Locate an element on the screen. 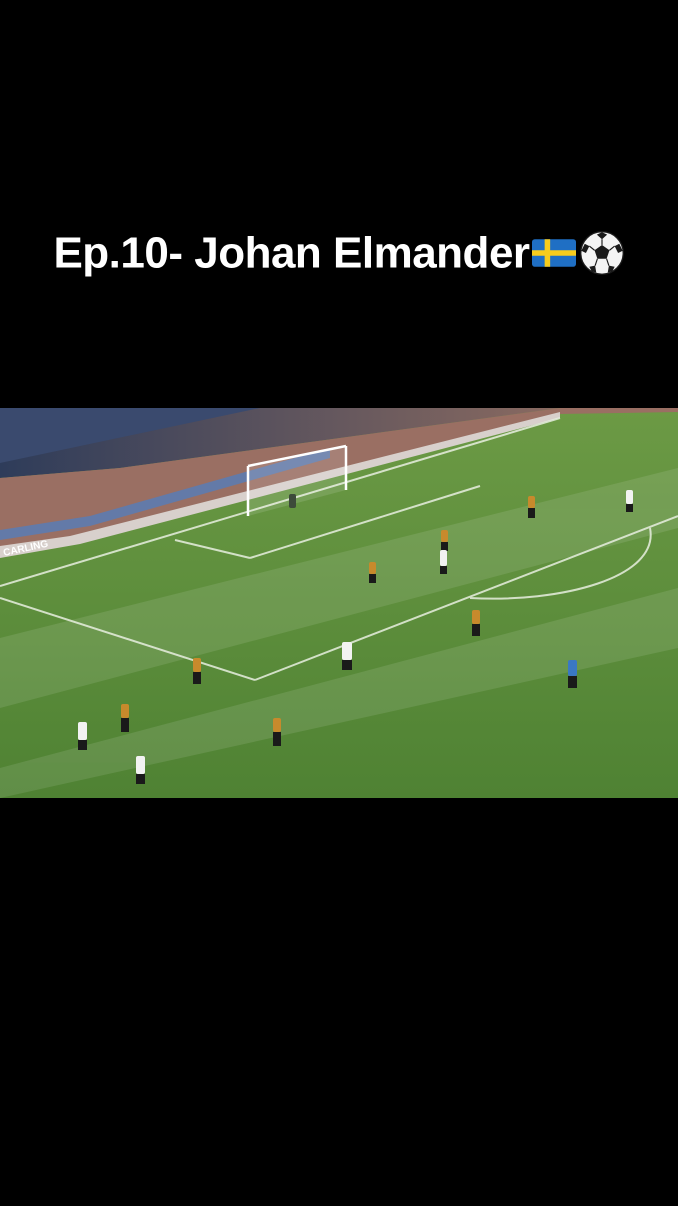  video-caption: Ep.10- Johan Elmander is located at coordinates (339, 252).